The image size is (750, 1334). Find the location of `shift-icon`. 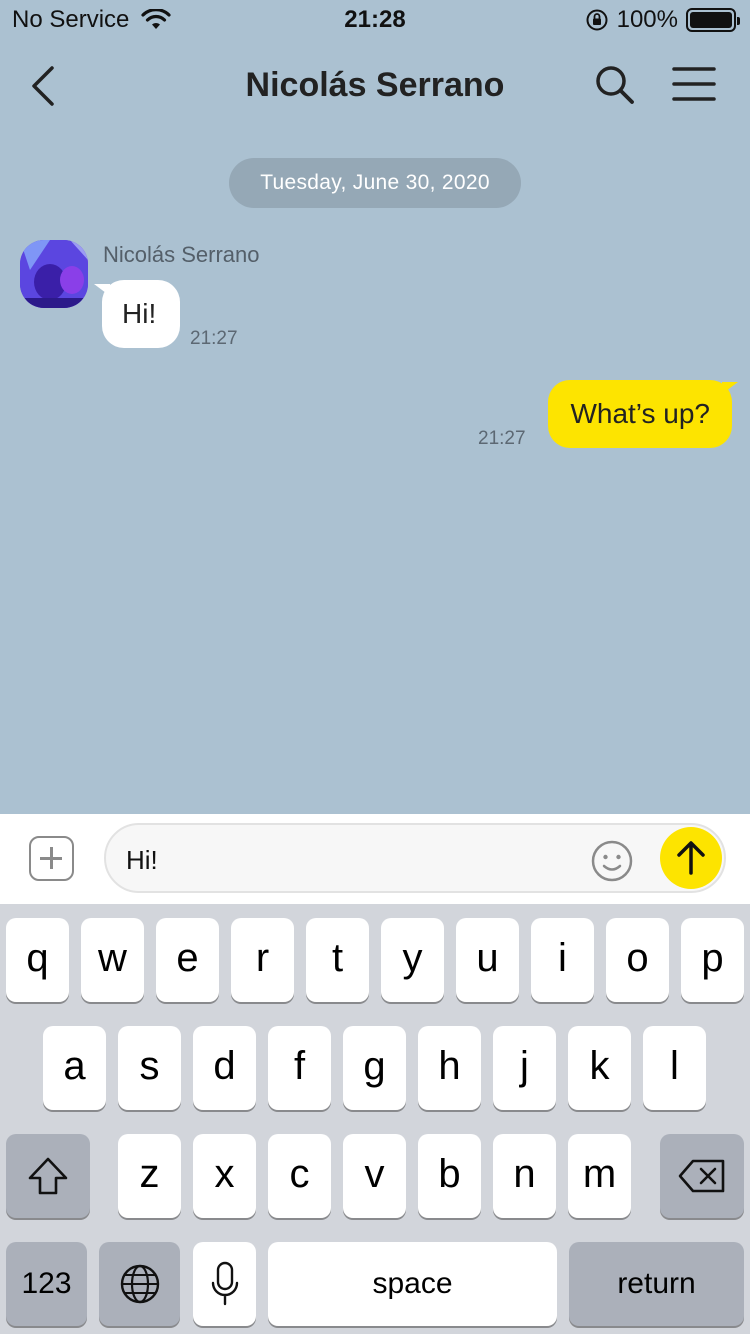

shift-icon is located at coordinates (48, 1176).